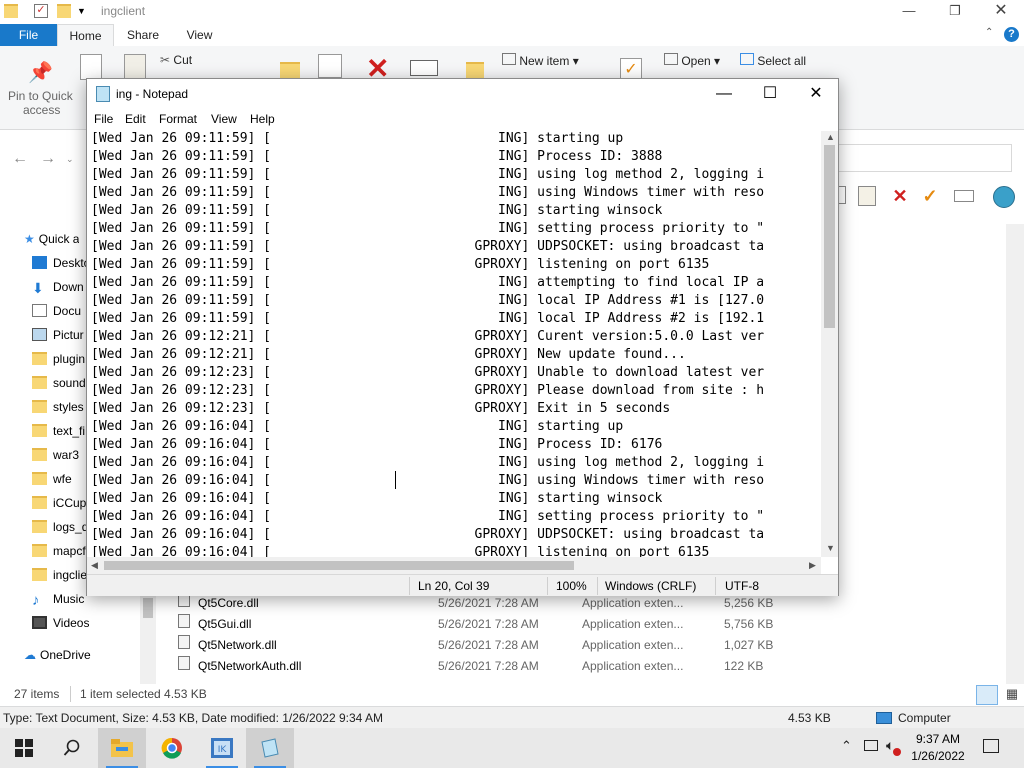 The height and width of the screenshot is (768, 1024). What do you see at coordinates (1001, 12) in the screenshot?
I see `explorer-close-button: ✕` at bounding box center [1001, 12].